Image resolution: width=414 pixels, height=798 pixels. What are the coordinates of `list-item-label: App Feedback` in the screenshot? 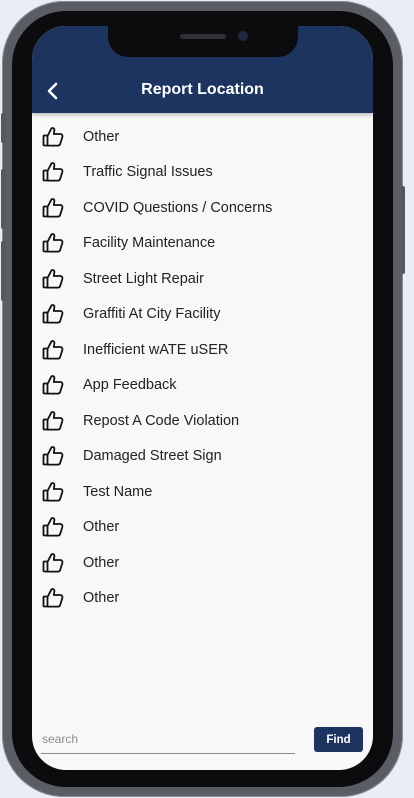 It's located at (130, 385).